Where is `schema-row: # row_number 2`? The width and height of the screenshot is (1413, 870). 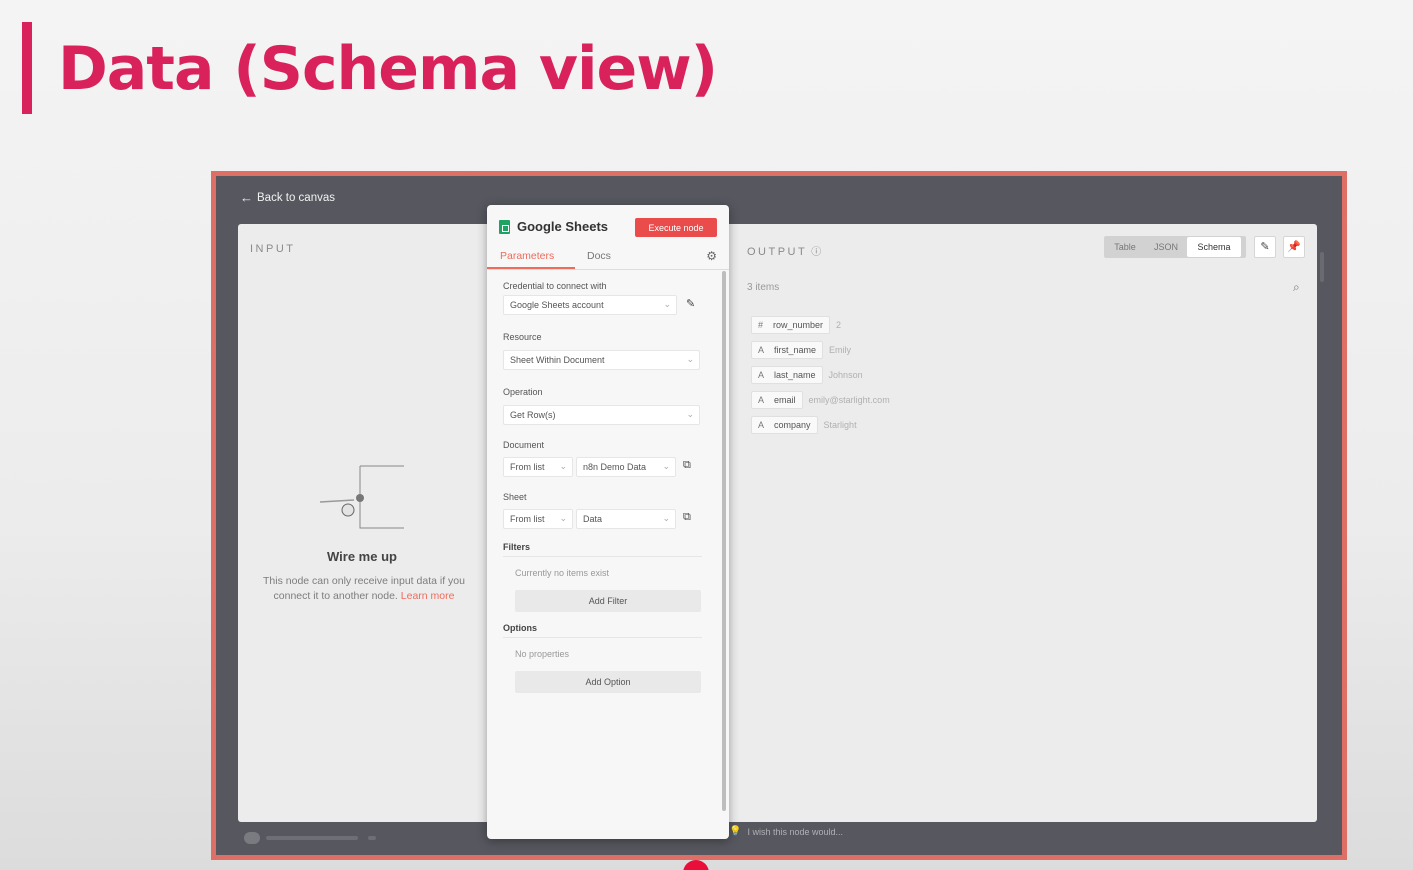
schema-row: # row_number 2 is located at coordinates (820, 324).